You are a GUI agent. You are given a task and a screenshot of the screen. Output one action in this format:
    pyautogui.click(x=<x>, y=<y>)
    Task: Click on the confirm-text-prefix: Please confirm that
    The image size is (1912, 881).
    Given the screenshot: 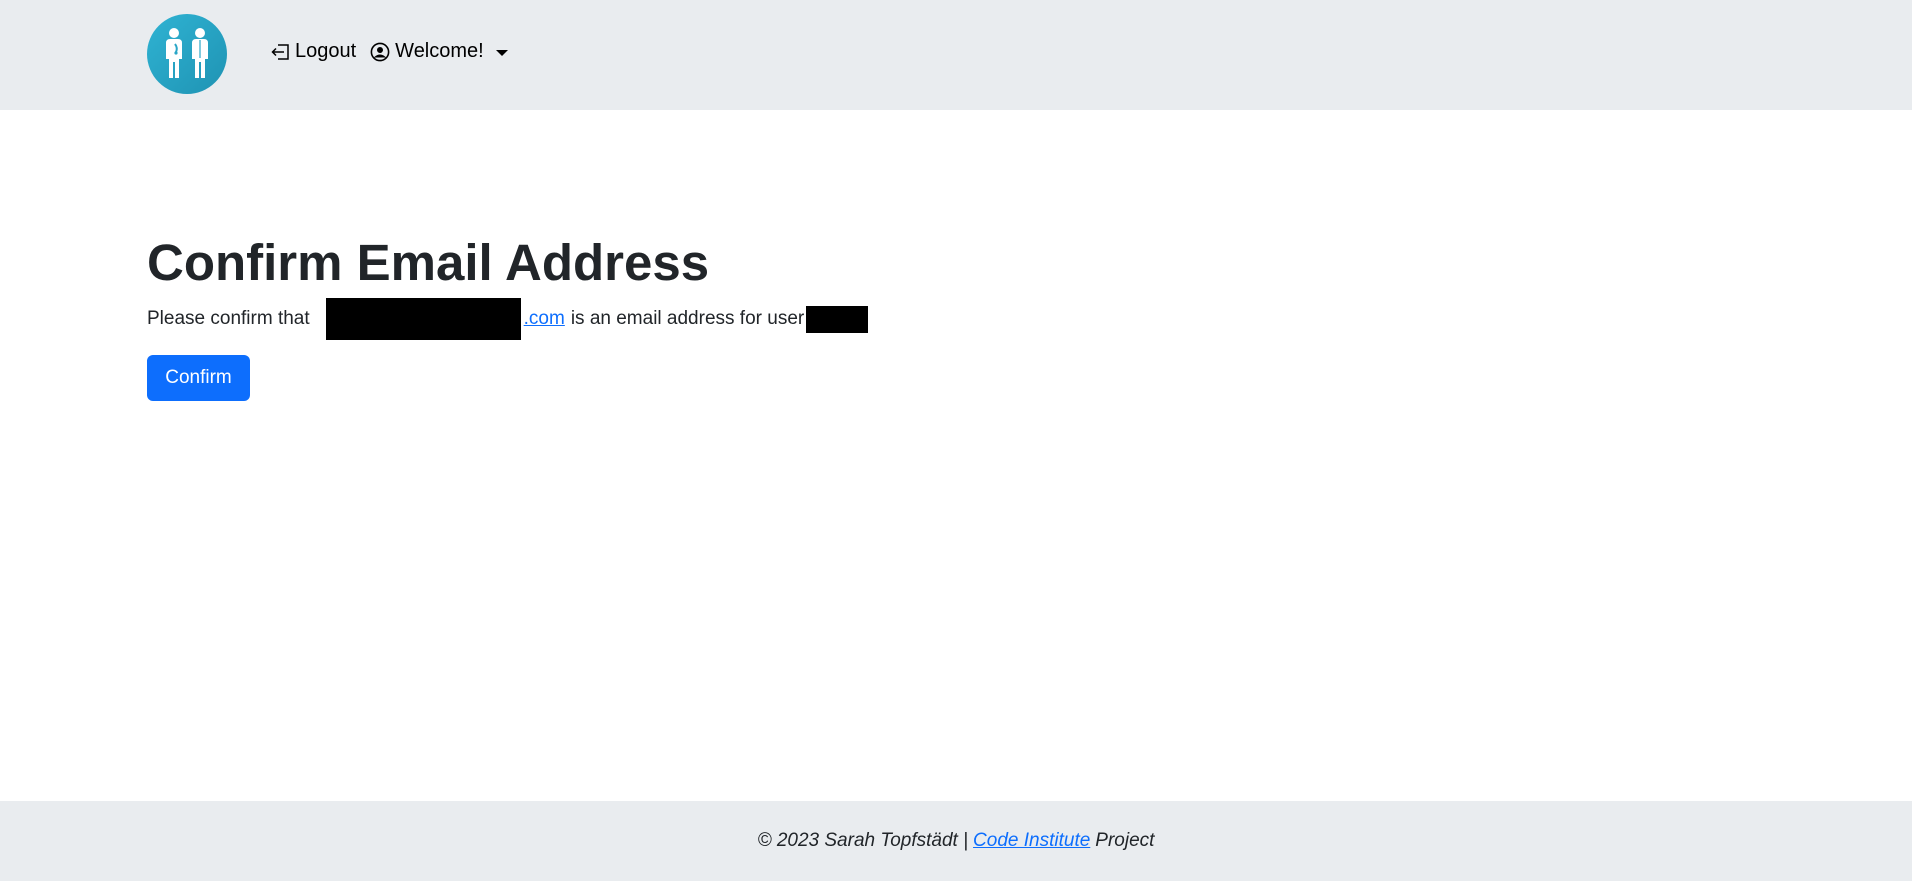 What is the action you would take?
    pyautogui.click(x=228, y=318)
    